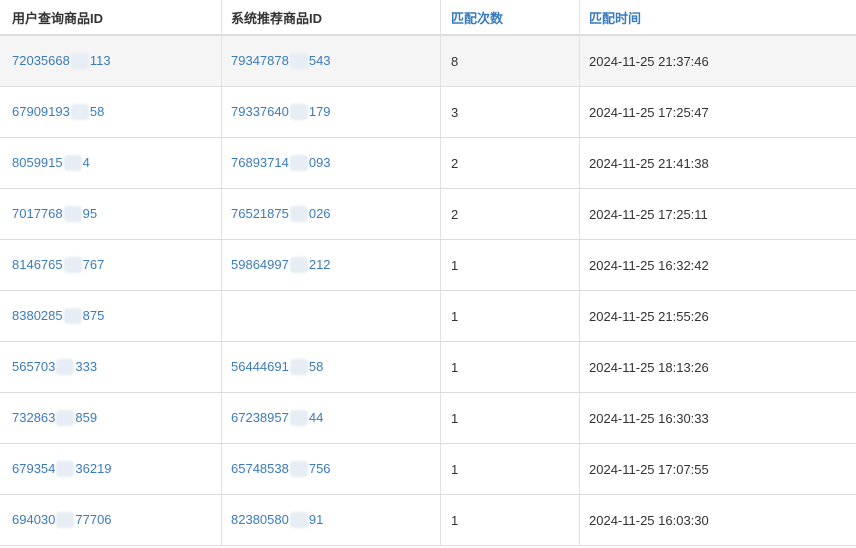 This screenshot has height=548, width=856. Describe the element at coordinates (100, 60) in the screenshot. I see `id-suffix: 113` at that location.